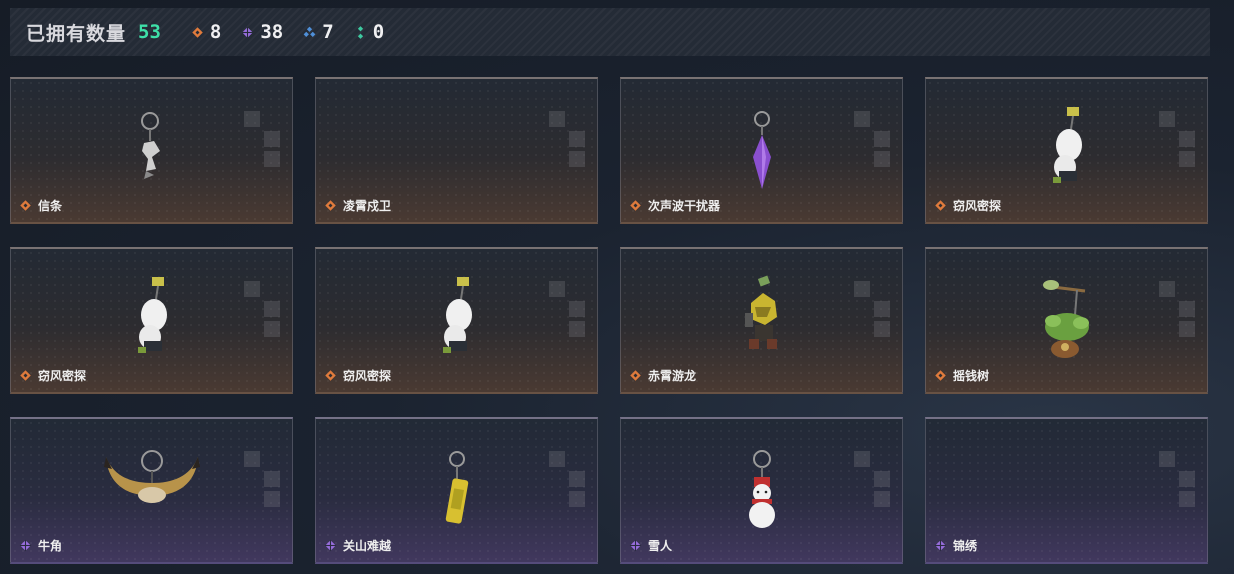 The image size is (1234, 574). I want to click on charm-name-label: 凌霄戍卫, so click(367, 206).